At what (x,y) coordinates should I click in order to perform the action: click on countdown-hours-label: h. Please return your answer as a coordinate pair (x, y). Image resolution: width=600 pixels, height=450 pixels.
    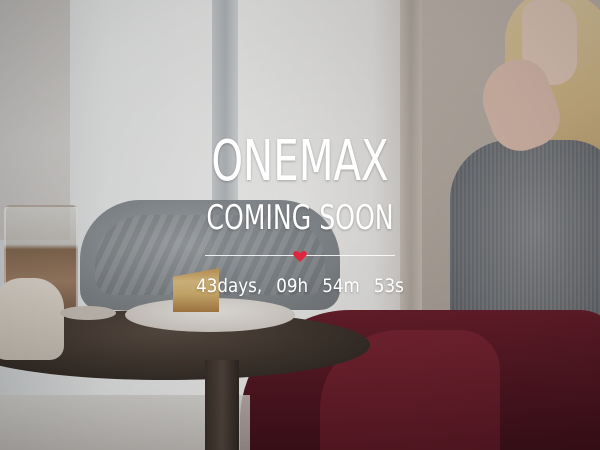
    Looking at the image, I should click on (303, 286).